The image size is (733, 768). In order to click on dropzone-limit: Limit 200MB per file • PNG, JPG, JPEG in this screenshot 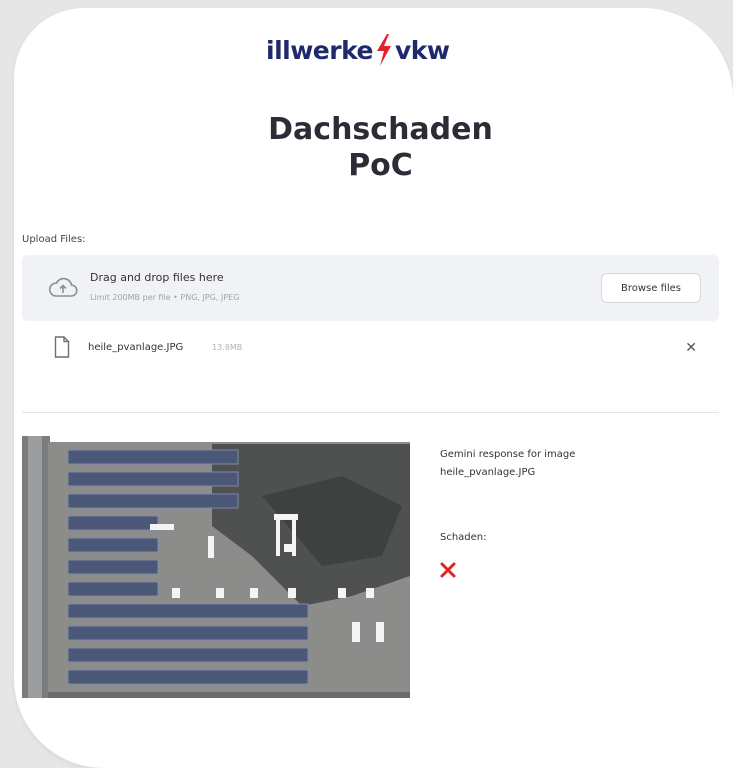, I will do `click(165, 297)`.